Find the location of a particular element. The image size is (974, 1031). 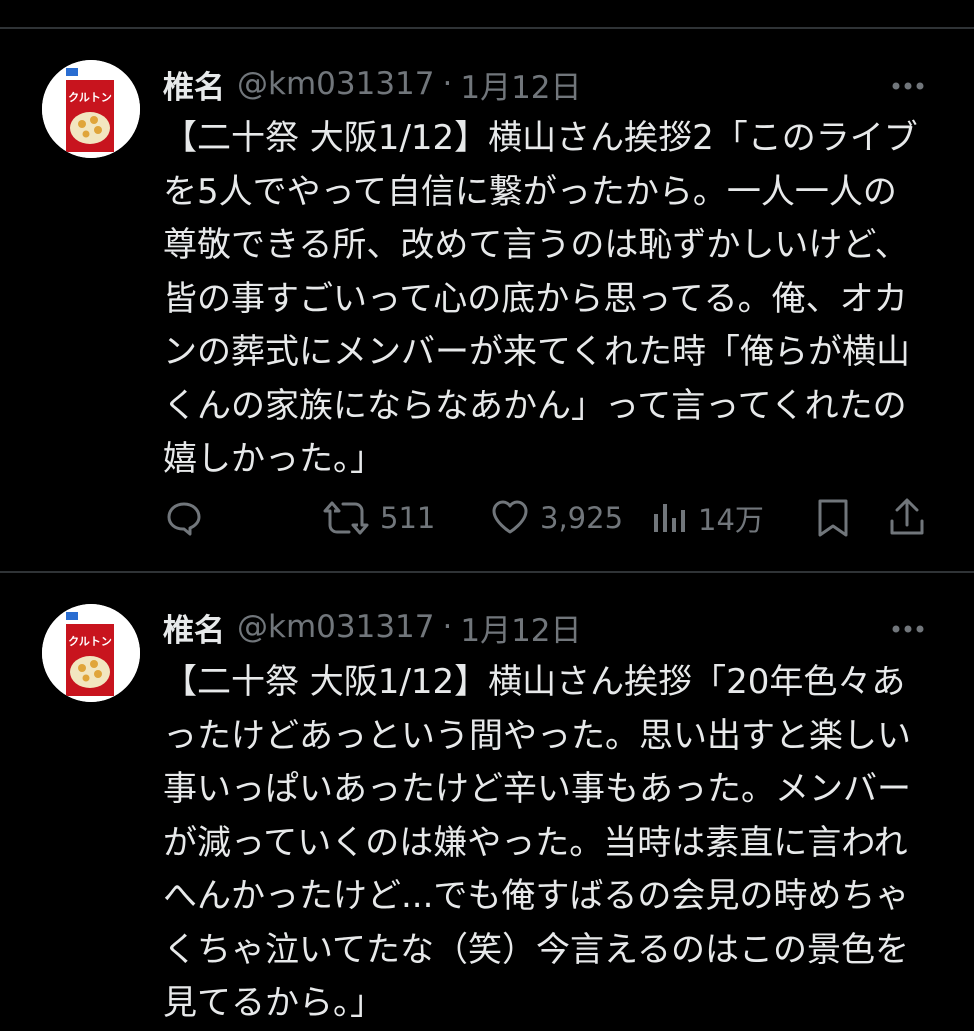

retweet-button: 511 is located at coordinates (378, 518).